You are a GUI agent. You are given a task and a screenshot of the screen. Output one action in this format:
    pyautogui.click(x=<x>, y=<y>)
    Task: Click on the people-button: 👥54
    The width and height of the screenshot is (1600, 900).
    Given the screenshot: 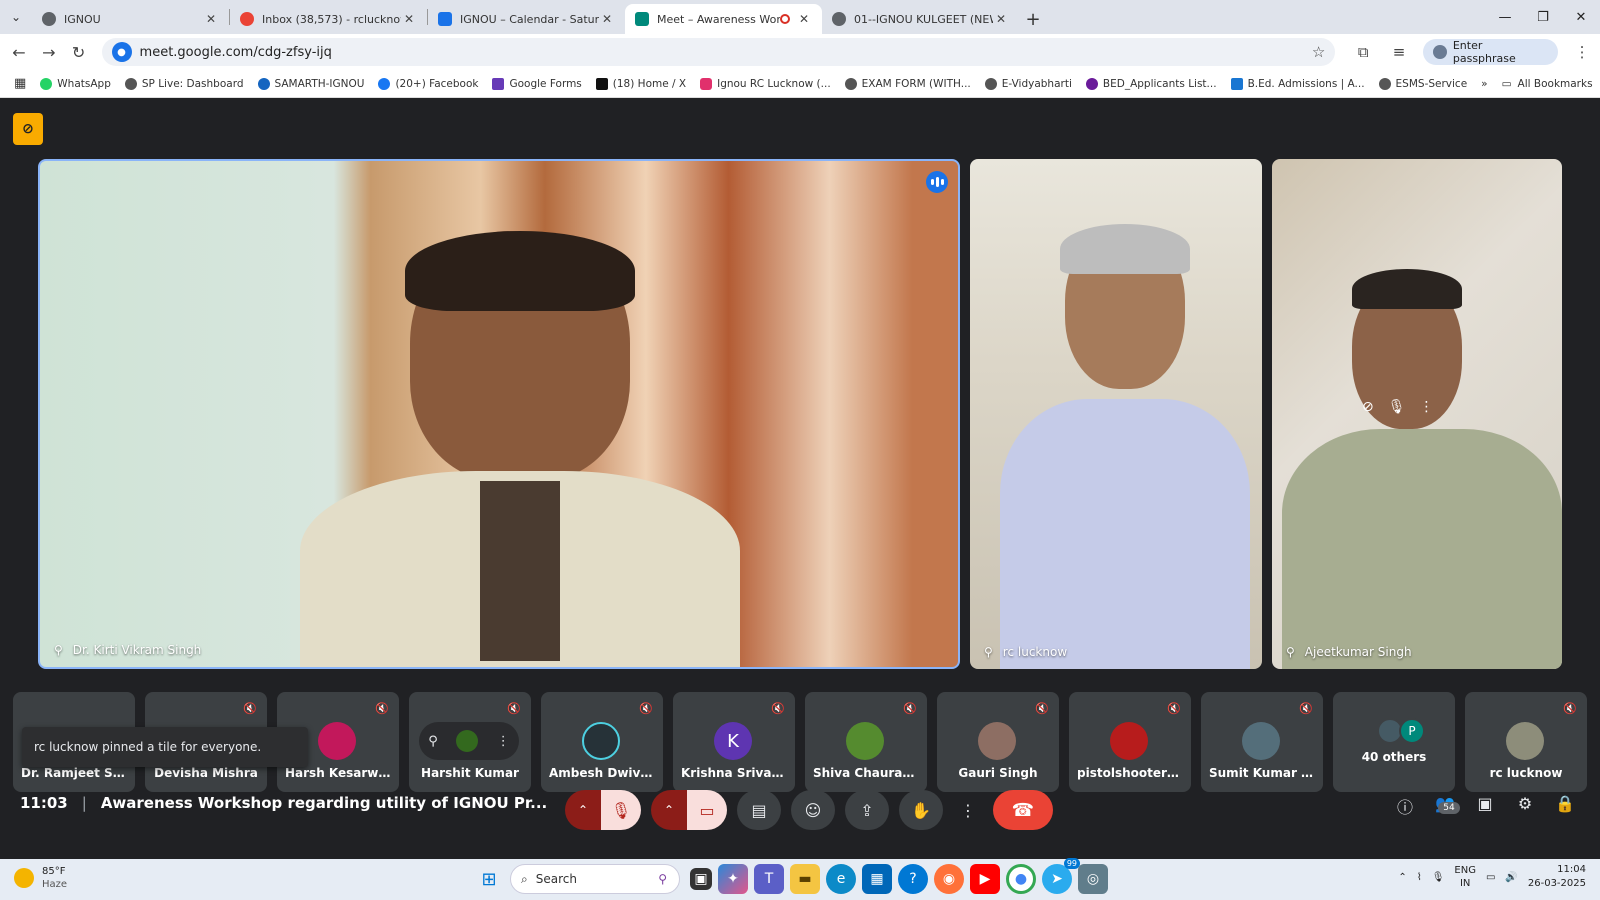 What is the action you would take?
    pyautogui.click(x=1447, y=813)
    